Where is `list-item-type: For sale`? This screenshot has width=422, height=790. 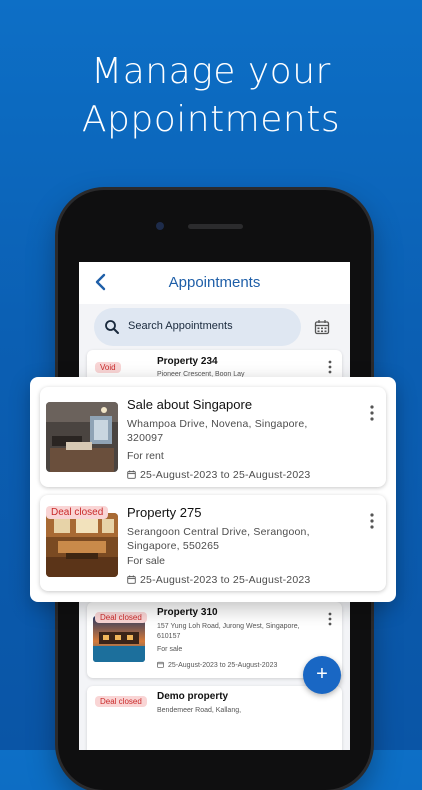
list-item-type: For sale is located at coordinates (170, 649).